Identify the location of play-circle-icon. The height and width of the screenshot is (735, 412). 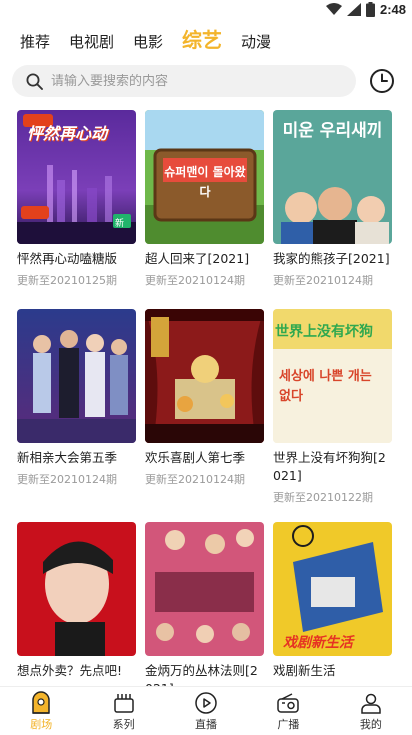
(206, 702).